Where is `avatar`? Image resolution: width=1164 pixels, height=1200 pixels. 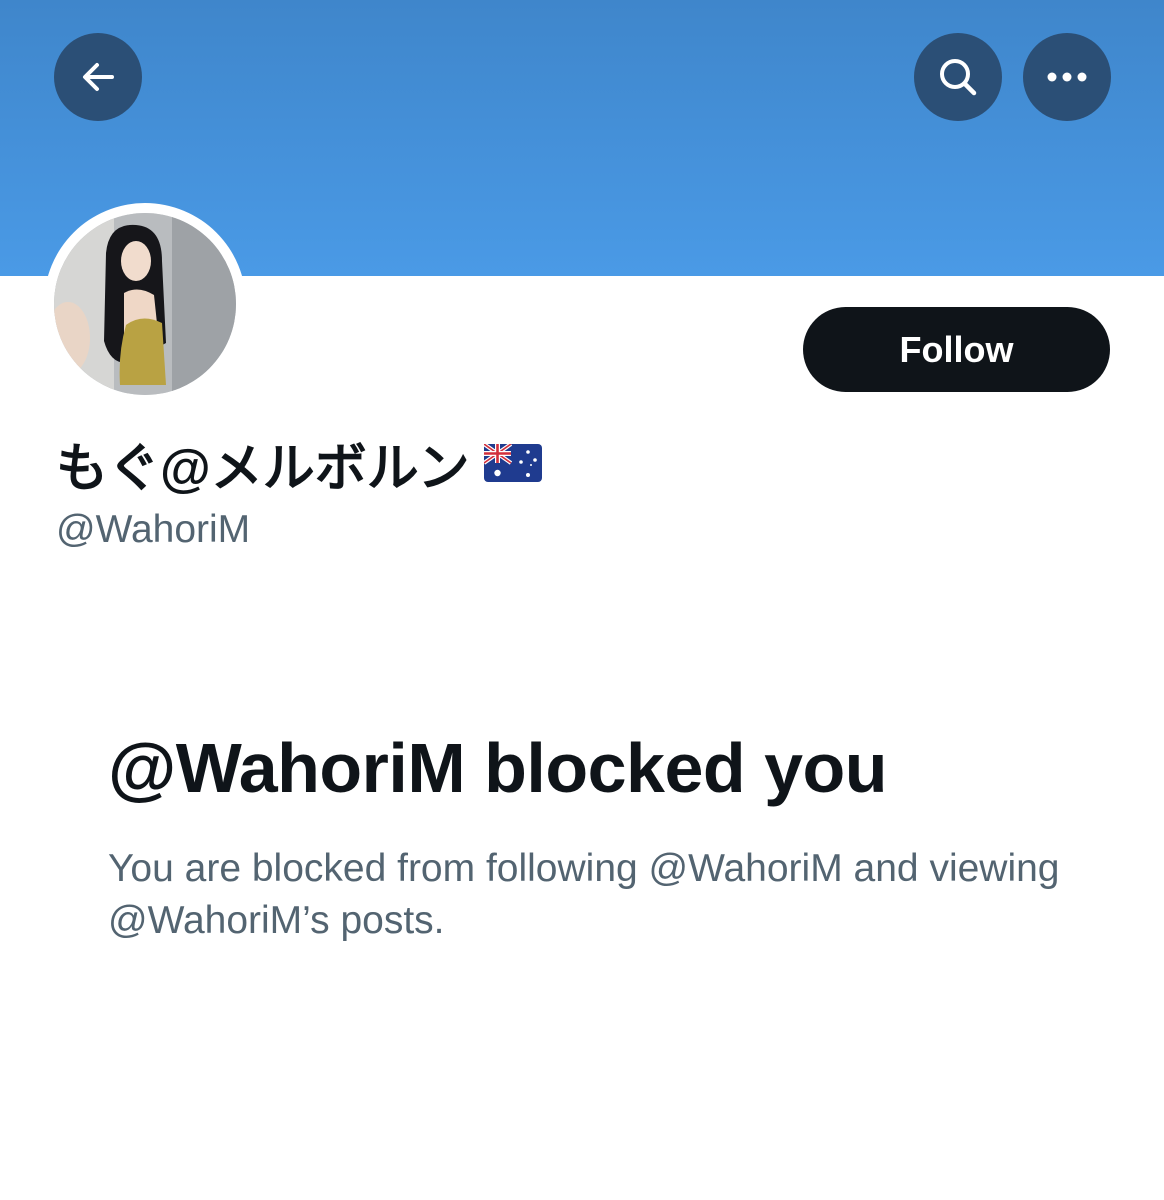
avatar is located at coordinates (145, 304).